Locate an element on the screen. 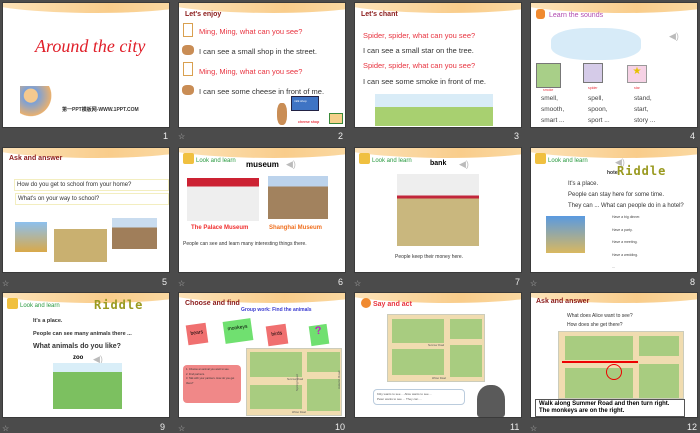 The image size is (700, 433). card-label: smoke is located at coordinates (548, 90).